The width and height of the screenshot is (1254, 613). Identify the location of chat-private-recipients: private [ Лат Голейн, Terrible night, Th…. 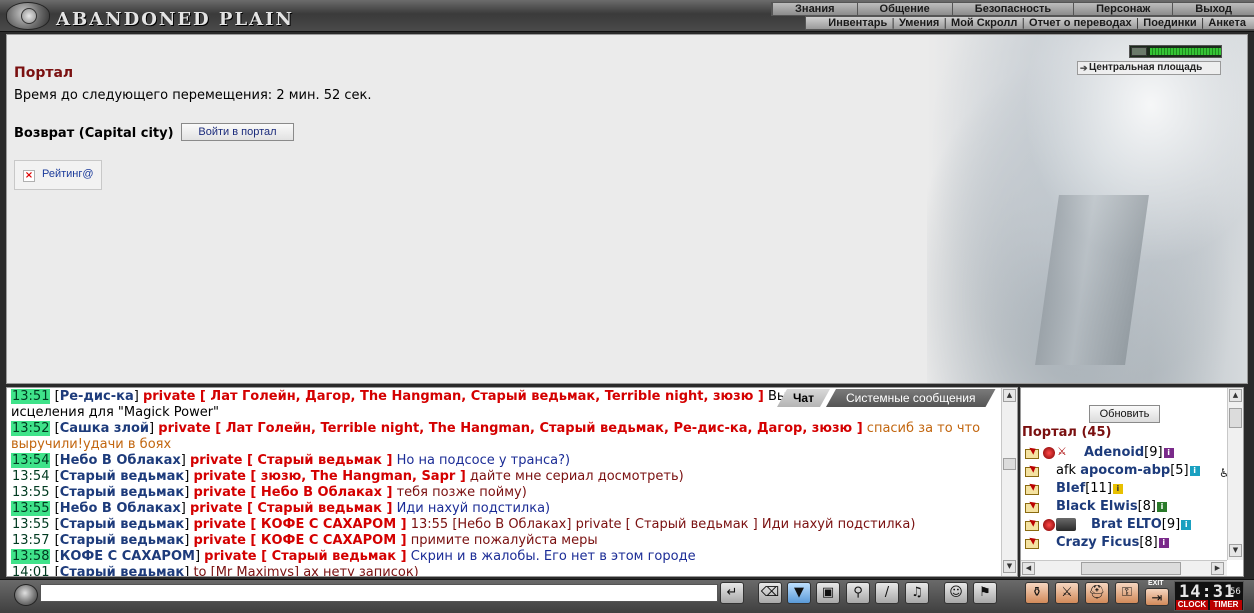
(510, 428).